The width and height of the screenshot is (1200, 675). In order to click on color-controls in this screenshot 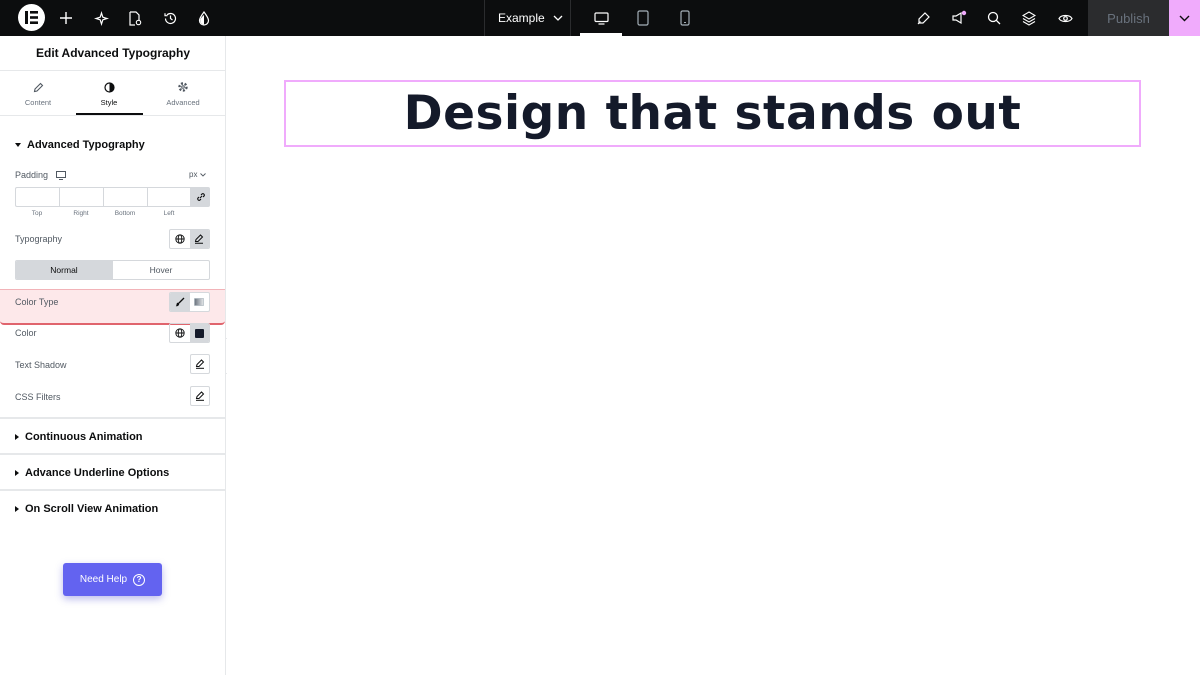, I will do `click(189, 333)`.